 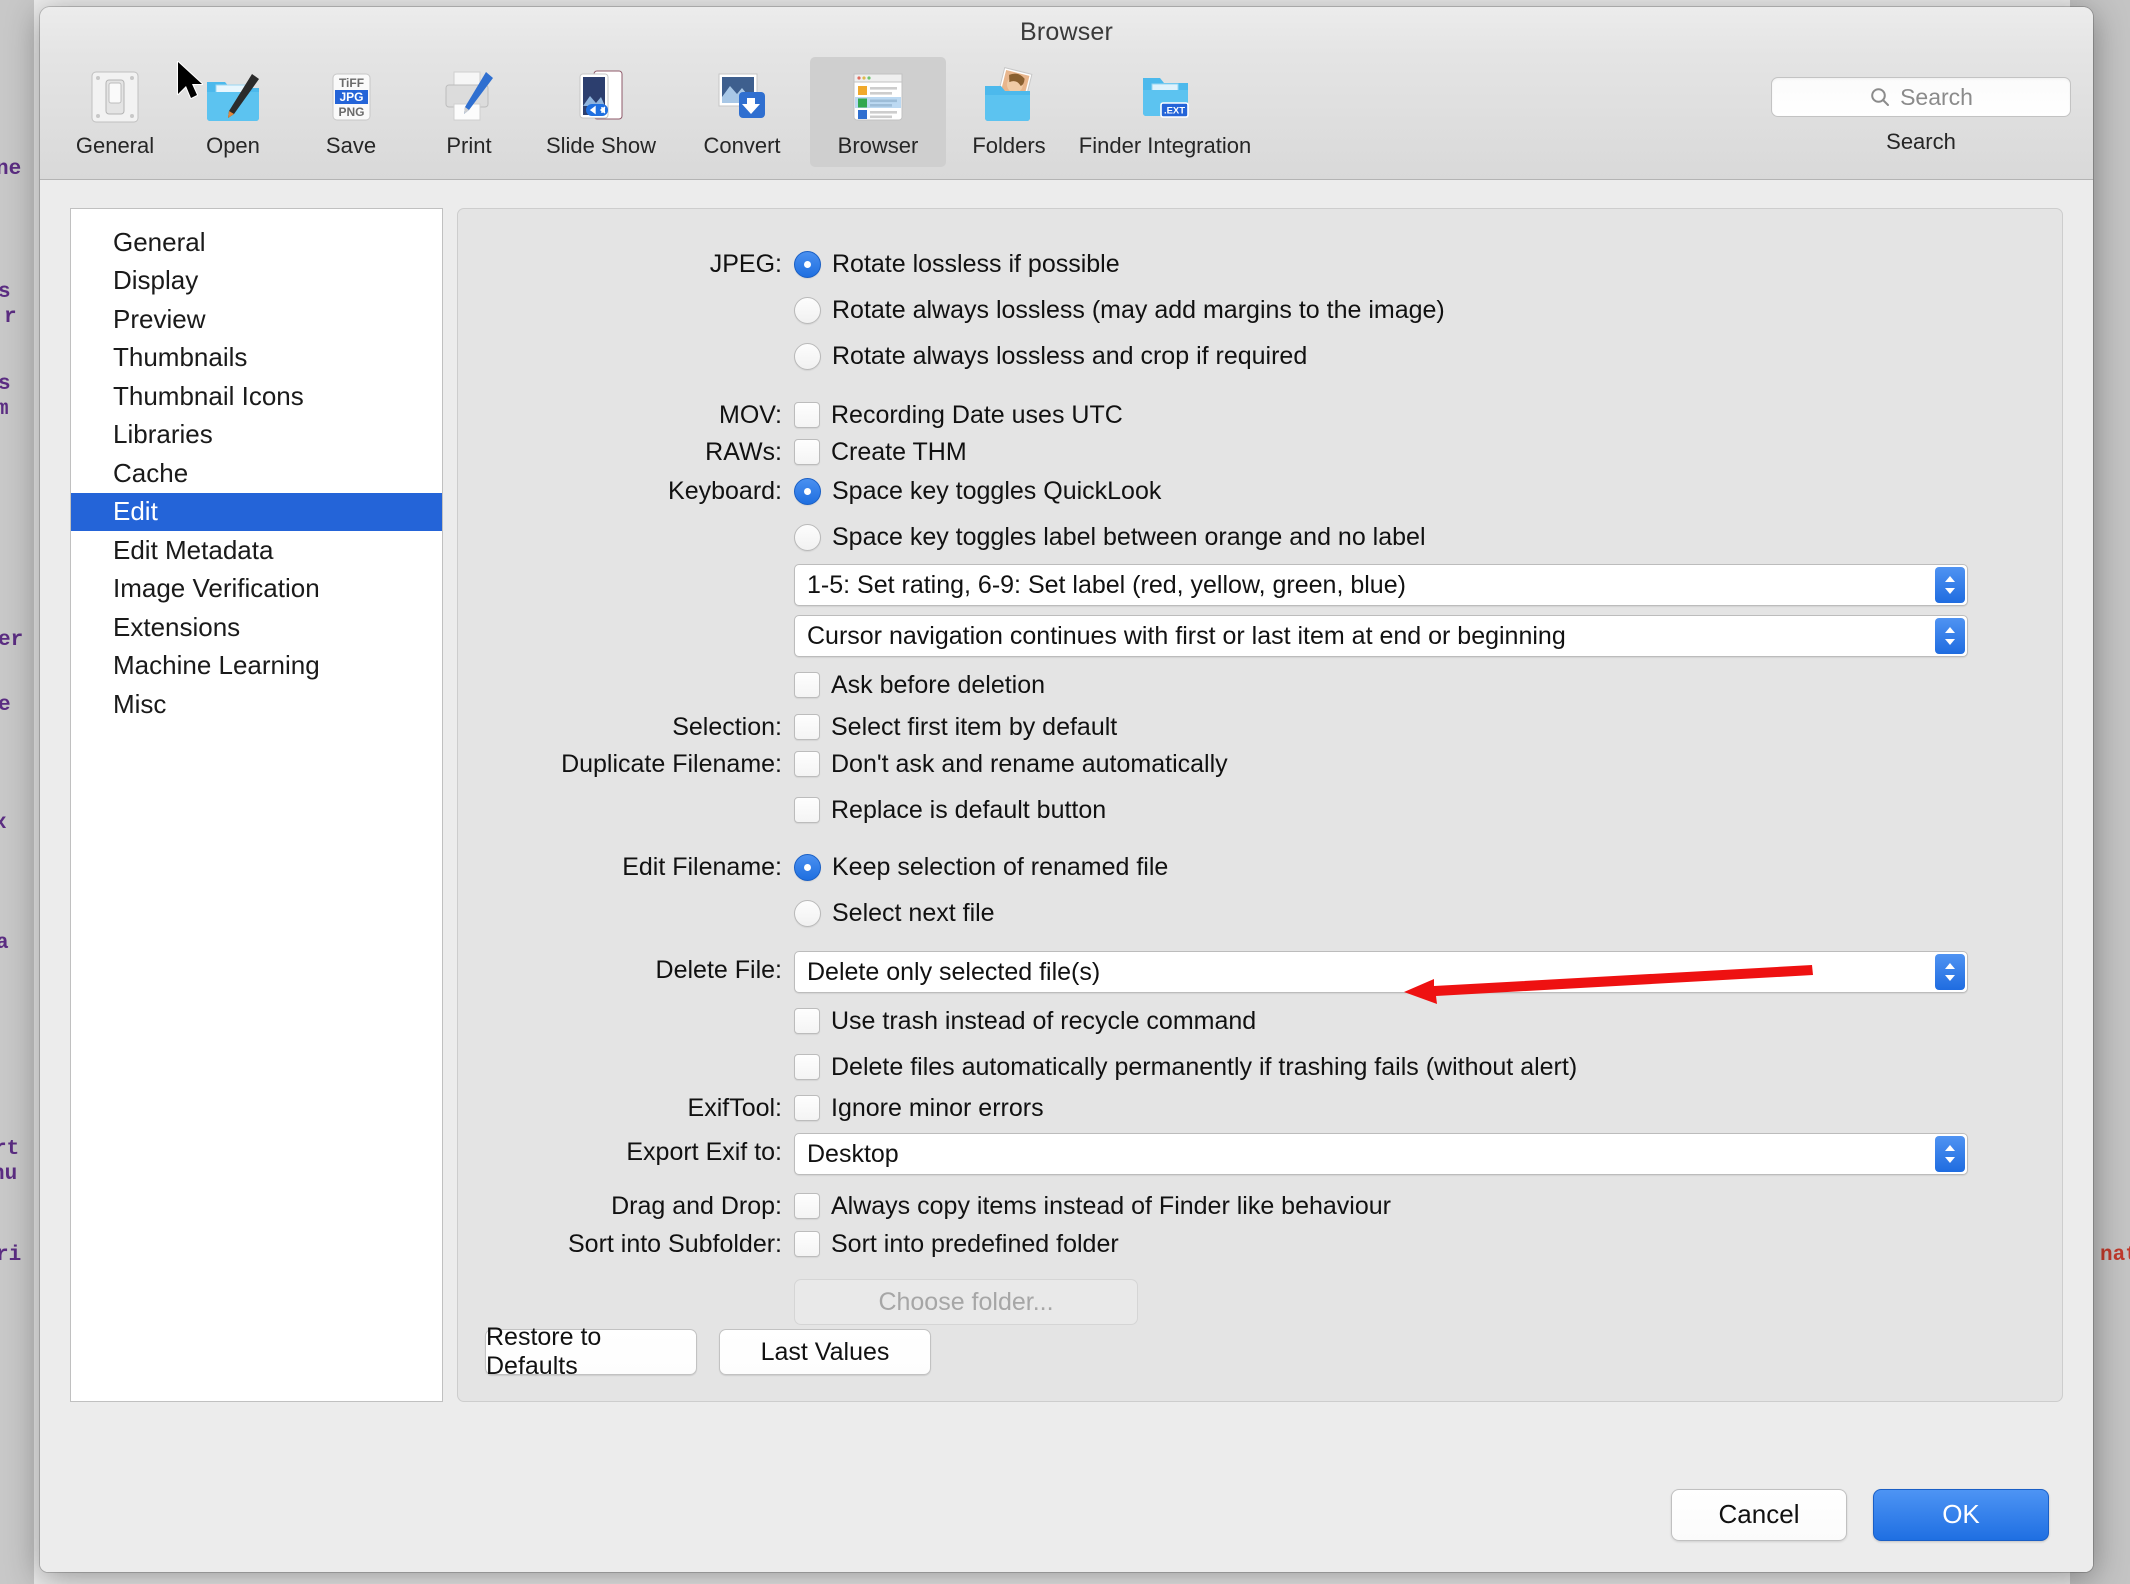 What do you see at coordinates (1381, 1021) in the screenshot?
I see `checkbox-use-trash-instead-of-recycle: Use trash instead of recycle command` at bounding box center [1381, 1021].